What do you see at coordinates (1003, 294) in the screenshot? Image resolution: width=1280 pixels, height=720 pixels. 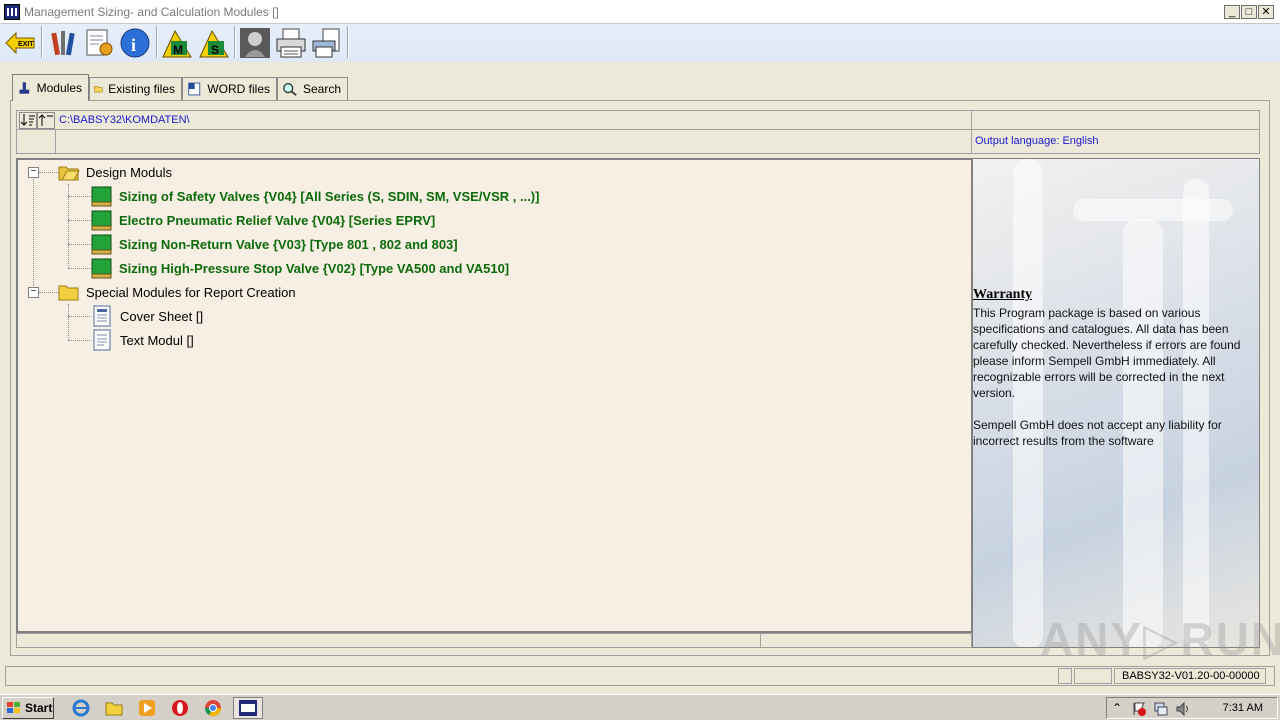 I see `warranty-title: Warranty` at bounding box center [1003, 294].